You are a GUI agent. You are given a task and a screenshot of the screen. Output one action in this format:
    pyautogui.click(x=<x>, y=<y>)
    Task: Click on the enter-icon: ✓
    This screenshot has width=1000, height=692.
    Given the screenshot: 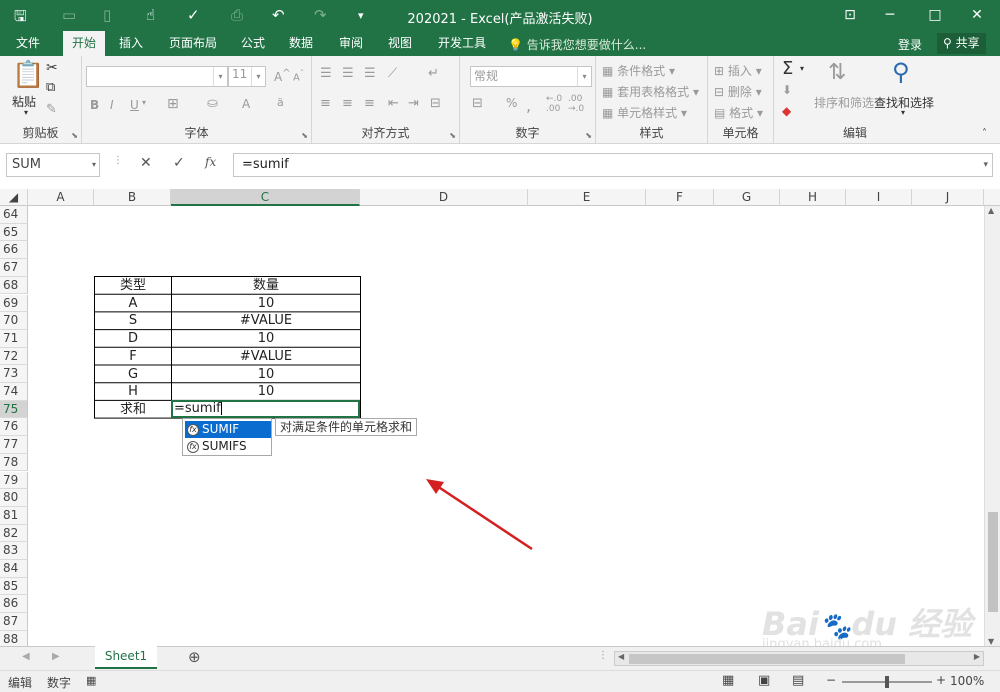 What is the action you would take?
    pyautogui.click(x=179, y=163)
    